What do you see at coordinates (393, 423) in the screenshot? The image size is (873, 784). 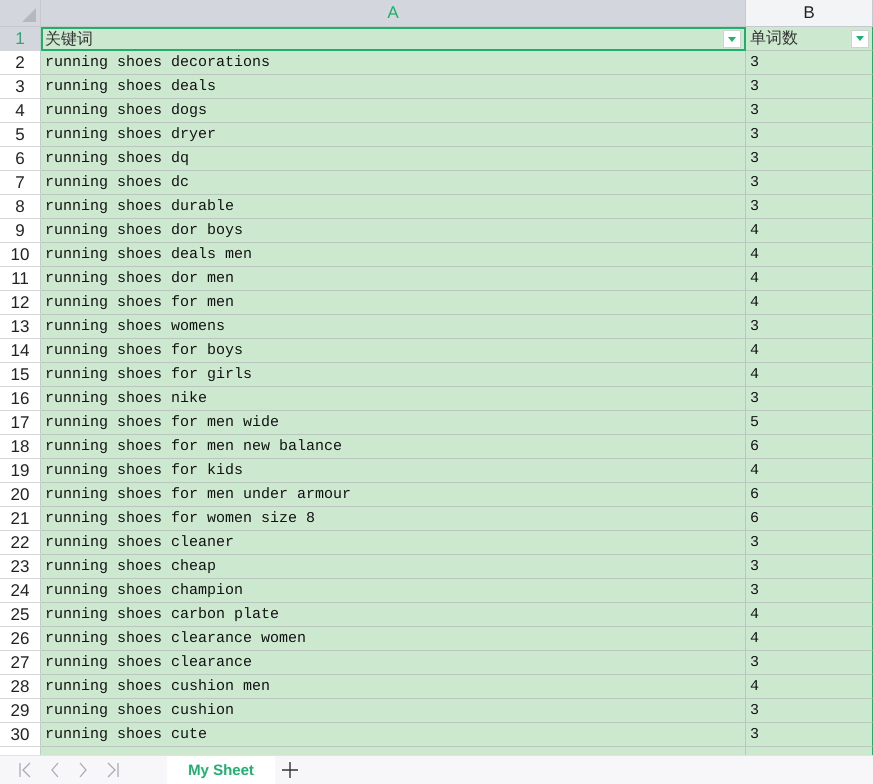 I see `table-cell: running shoes for men wide` at bounding box center [393, 423].